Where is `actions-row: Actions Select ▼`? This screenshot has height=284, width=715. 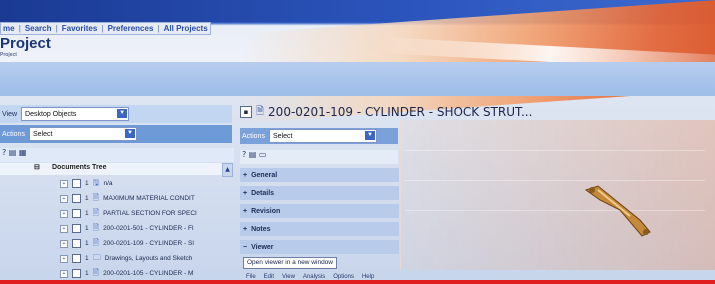 actions-row: Actions Select ▼ is located at coordinates (116, 134).